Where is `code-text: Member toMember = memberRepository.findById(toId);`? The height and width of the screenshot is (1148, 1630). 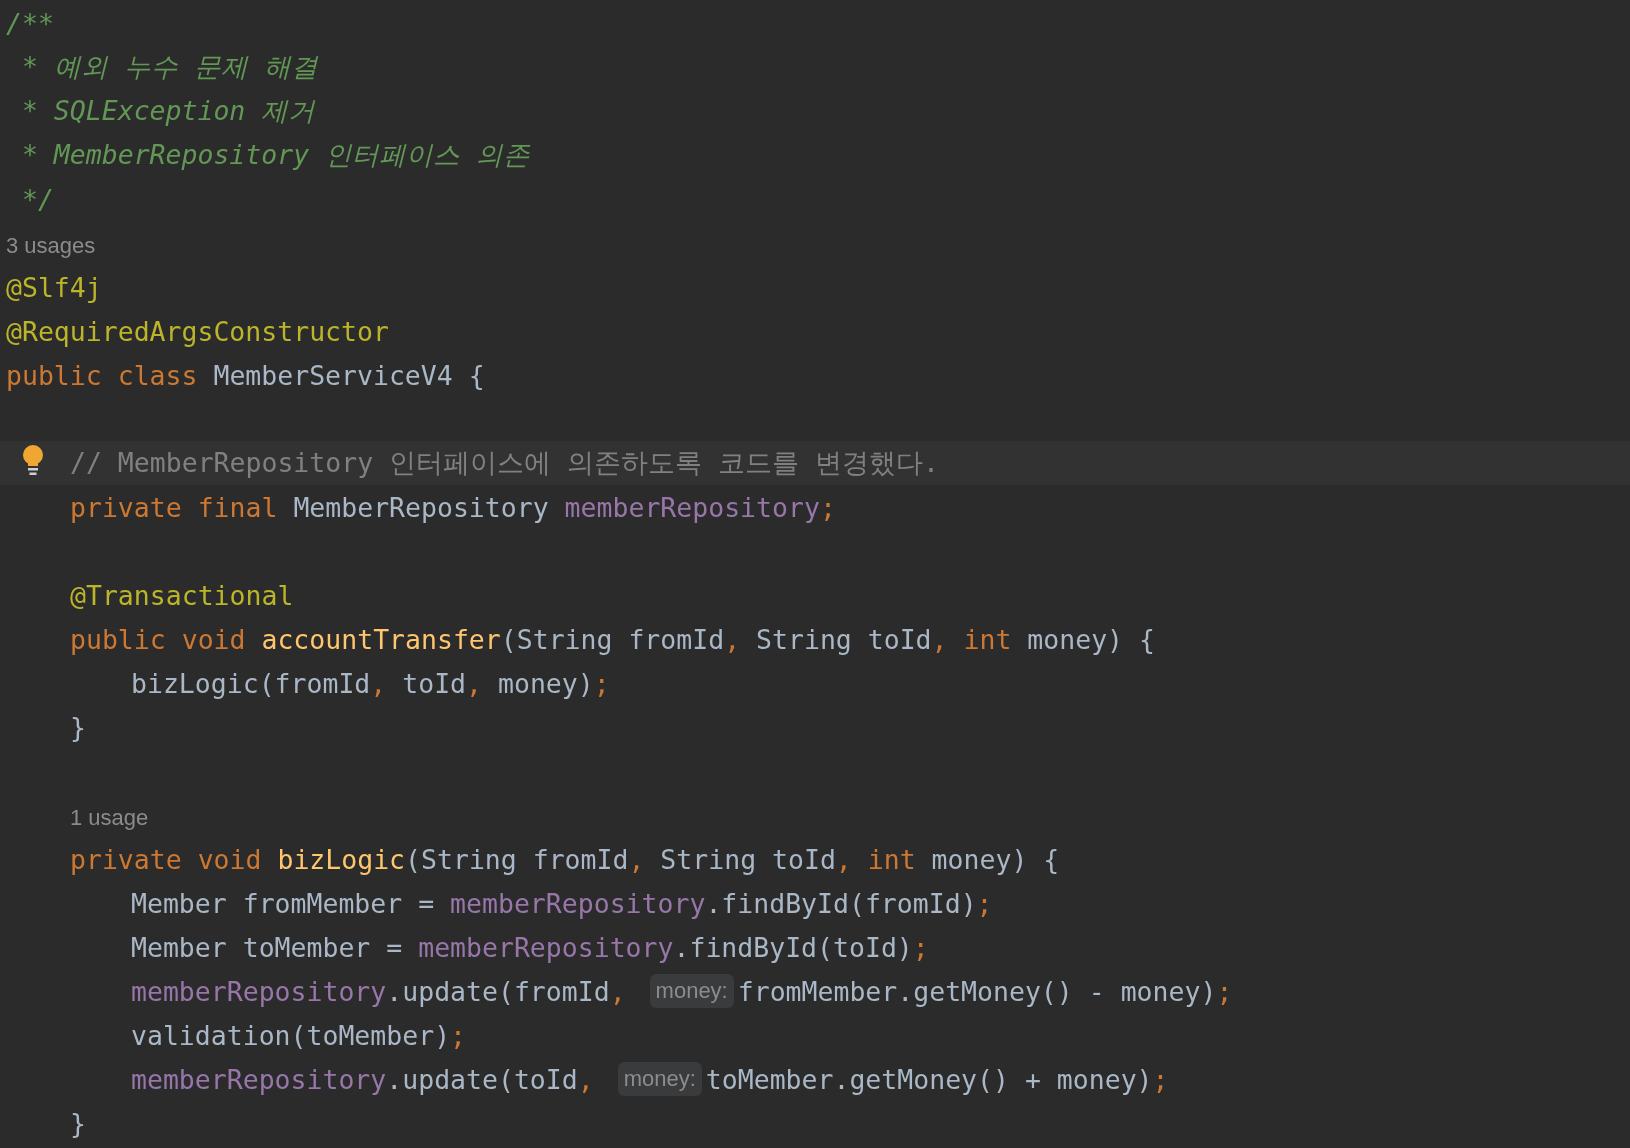
code-text: Member toMember = memberRepository.findById(toId); is located at coordinates (530, 947).